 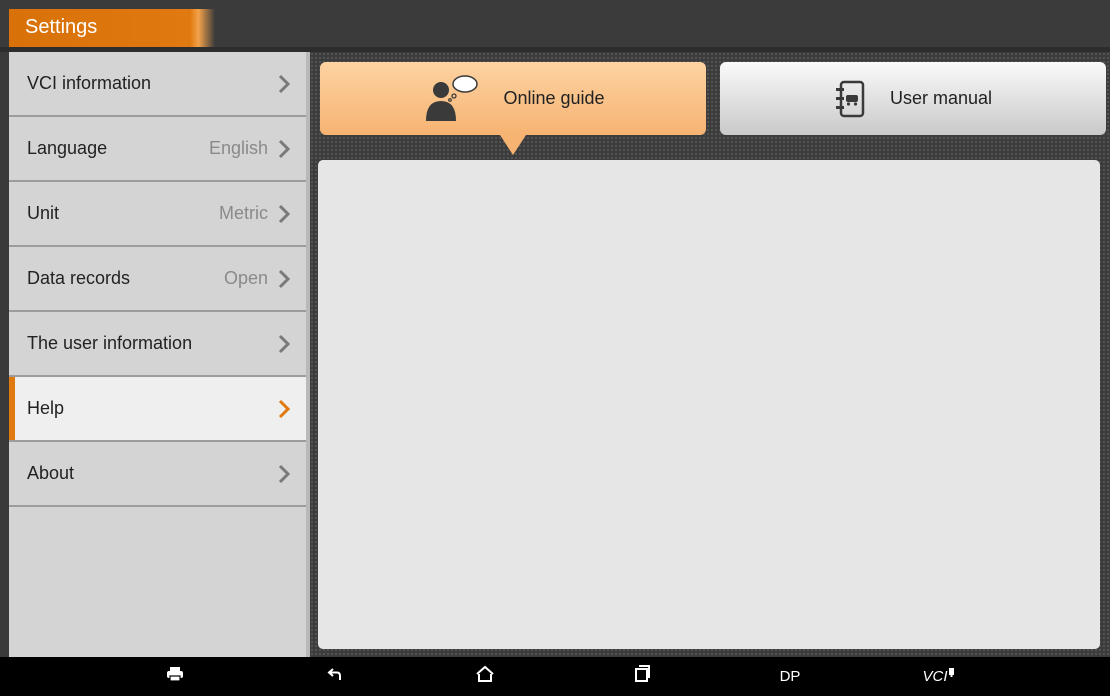 I want to click on settings-title-tab: Settings, so click(x=112, y=28).